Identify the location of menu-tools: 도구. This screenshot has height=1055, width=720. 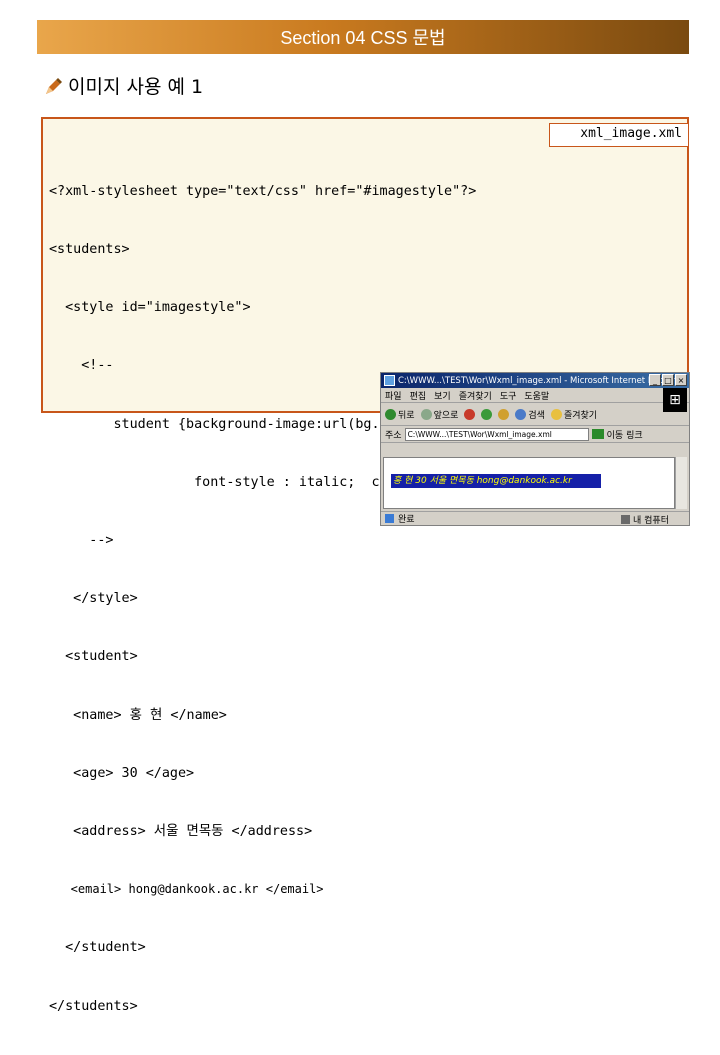
(508, 395).